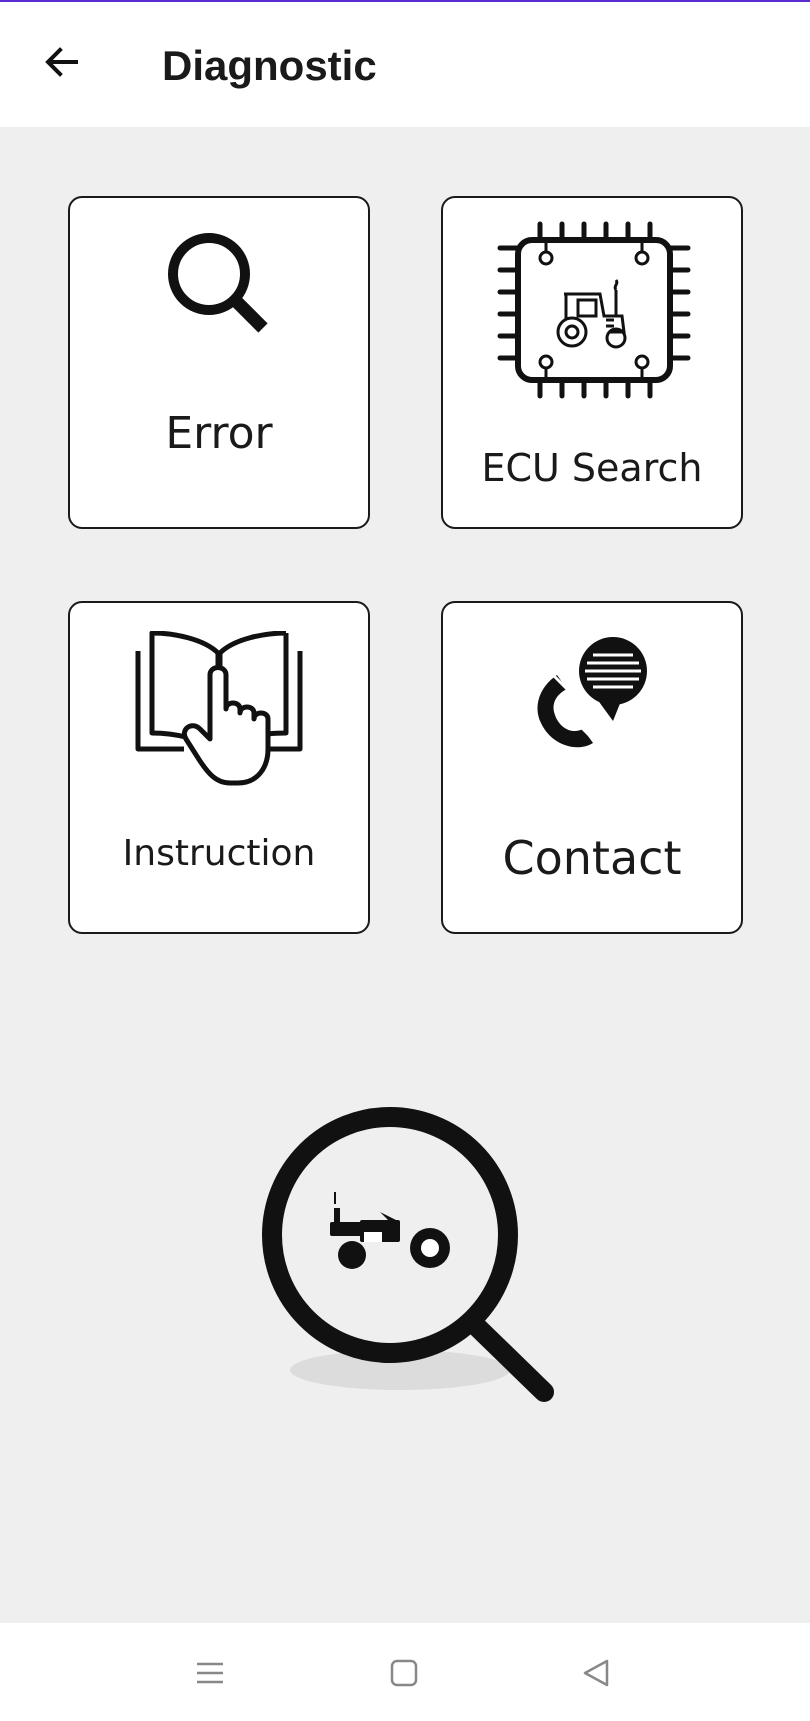 This screenshot has height=1721, width=810. I want to click on arrow-left-icon, so click(61, 62).